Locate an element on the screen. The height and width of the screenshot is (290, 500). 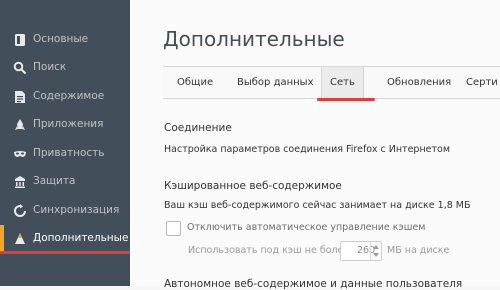
cache-limit-spinner is located at coordinates (375, 251).